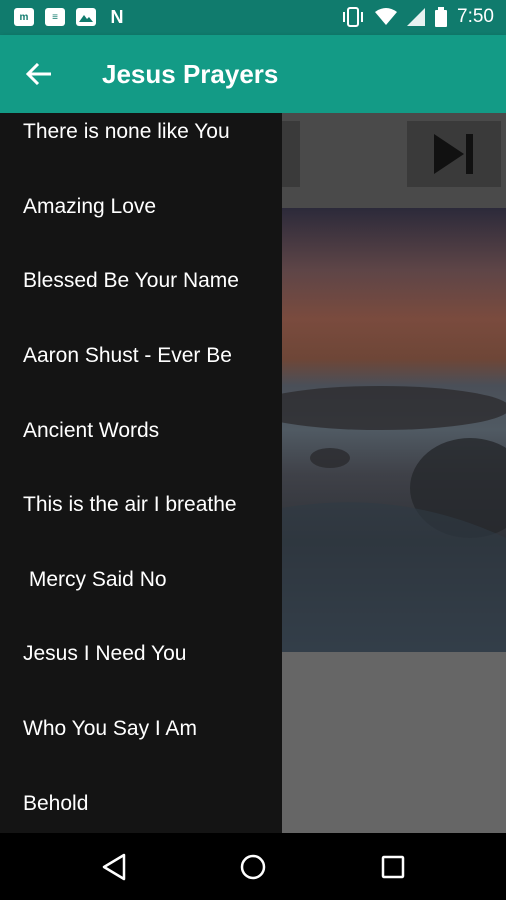  I want to click on wifi-icon, so click(386, 16).